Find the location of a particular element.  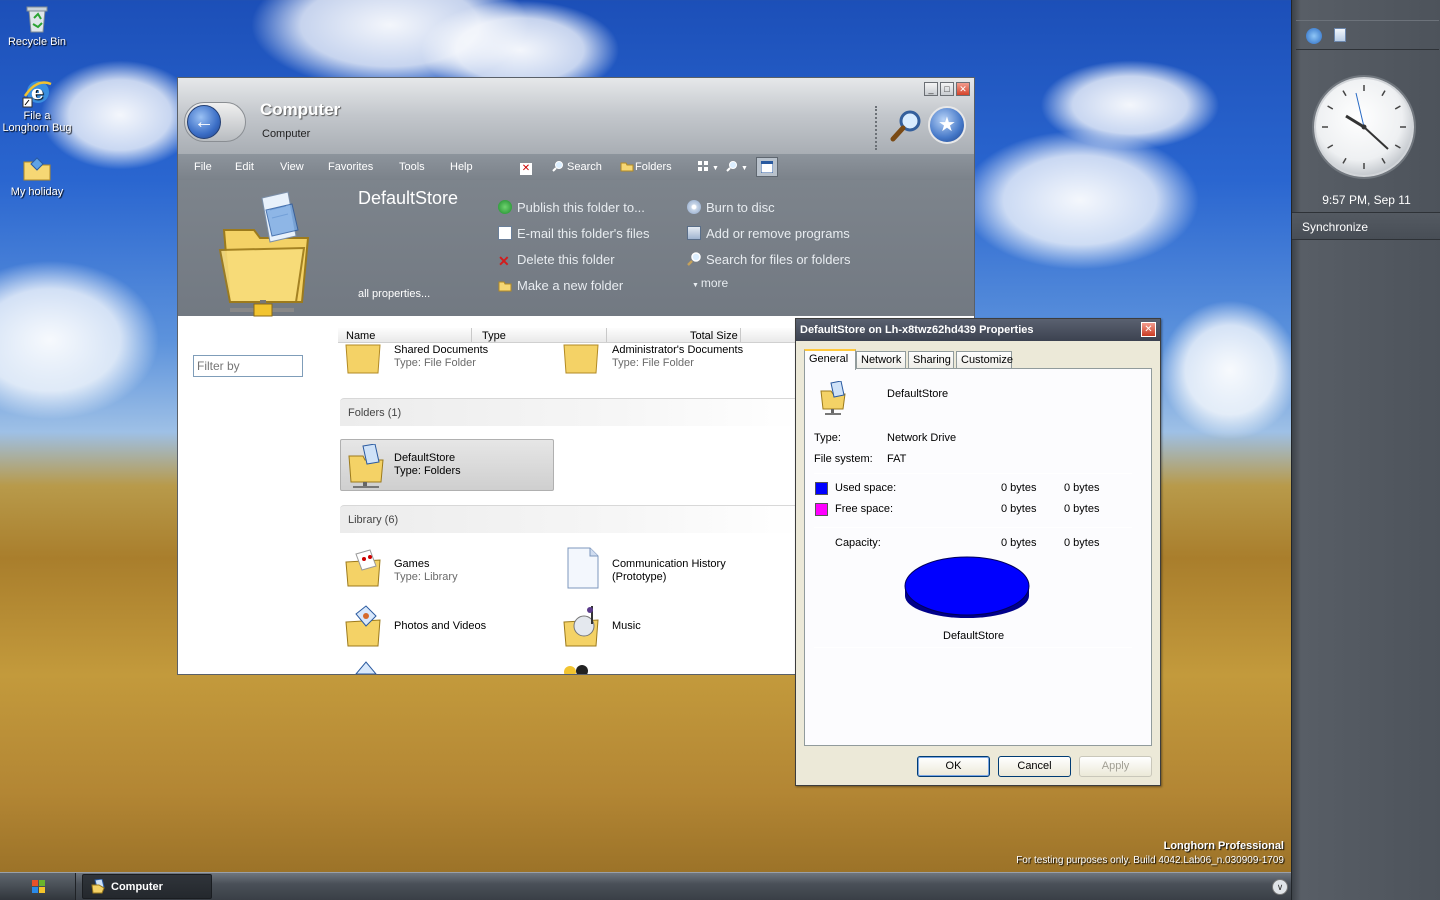

preview-pane-button is located at coordinates (767, 167).